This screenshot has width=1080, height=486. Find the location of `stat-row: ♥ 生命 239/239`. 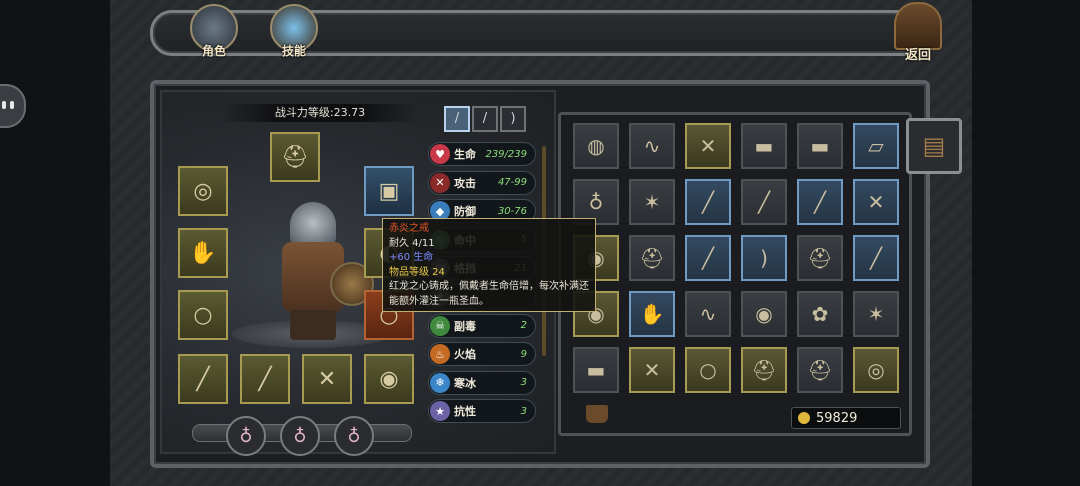

stat-row: ♥ 生命 239/239 is located at coordinates (482, 154).